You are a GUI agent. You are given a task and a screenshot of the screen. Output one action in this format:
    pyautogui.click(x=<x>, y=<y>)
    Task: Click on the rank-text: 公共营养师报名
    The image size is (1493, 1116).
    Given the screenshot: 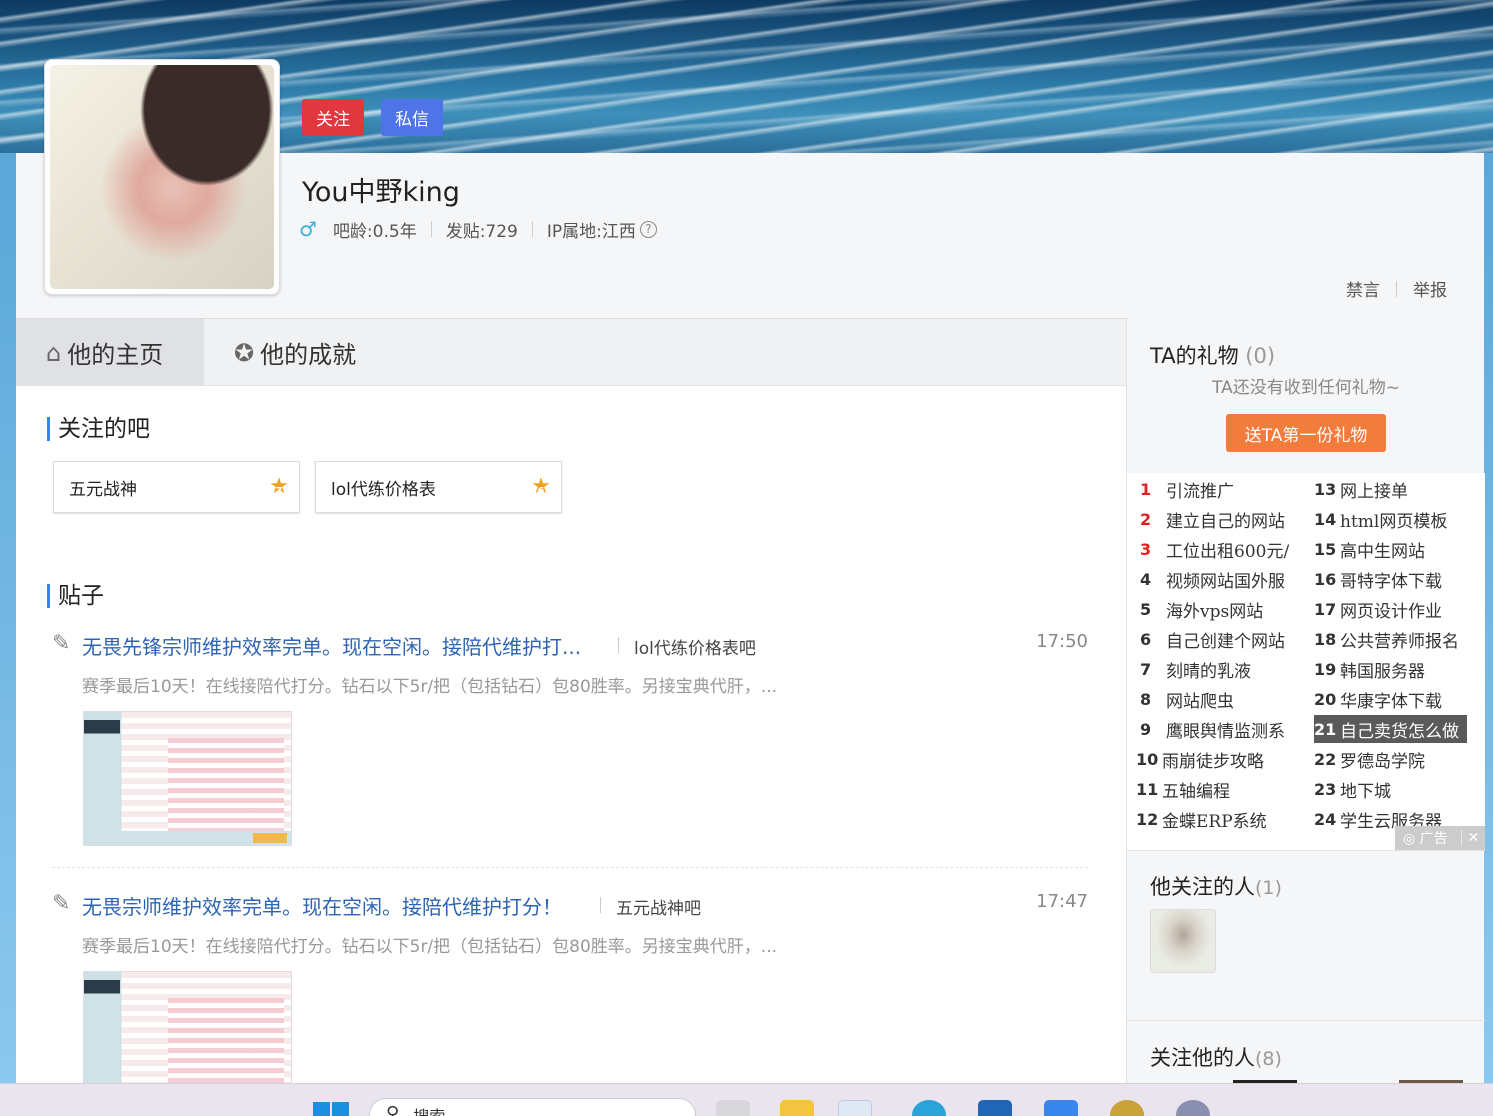 What is the action you would take?
    pyautogui.click(x=1399, y=641)
    